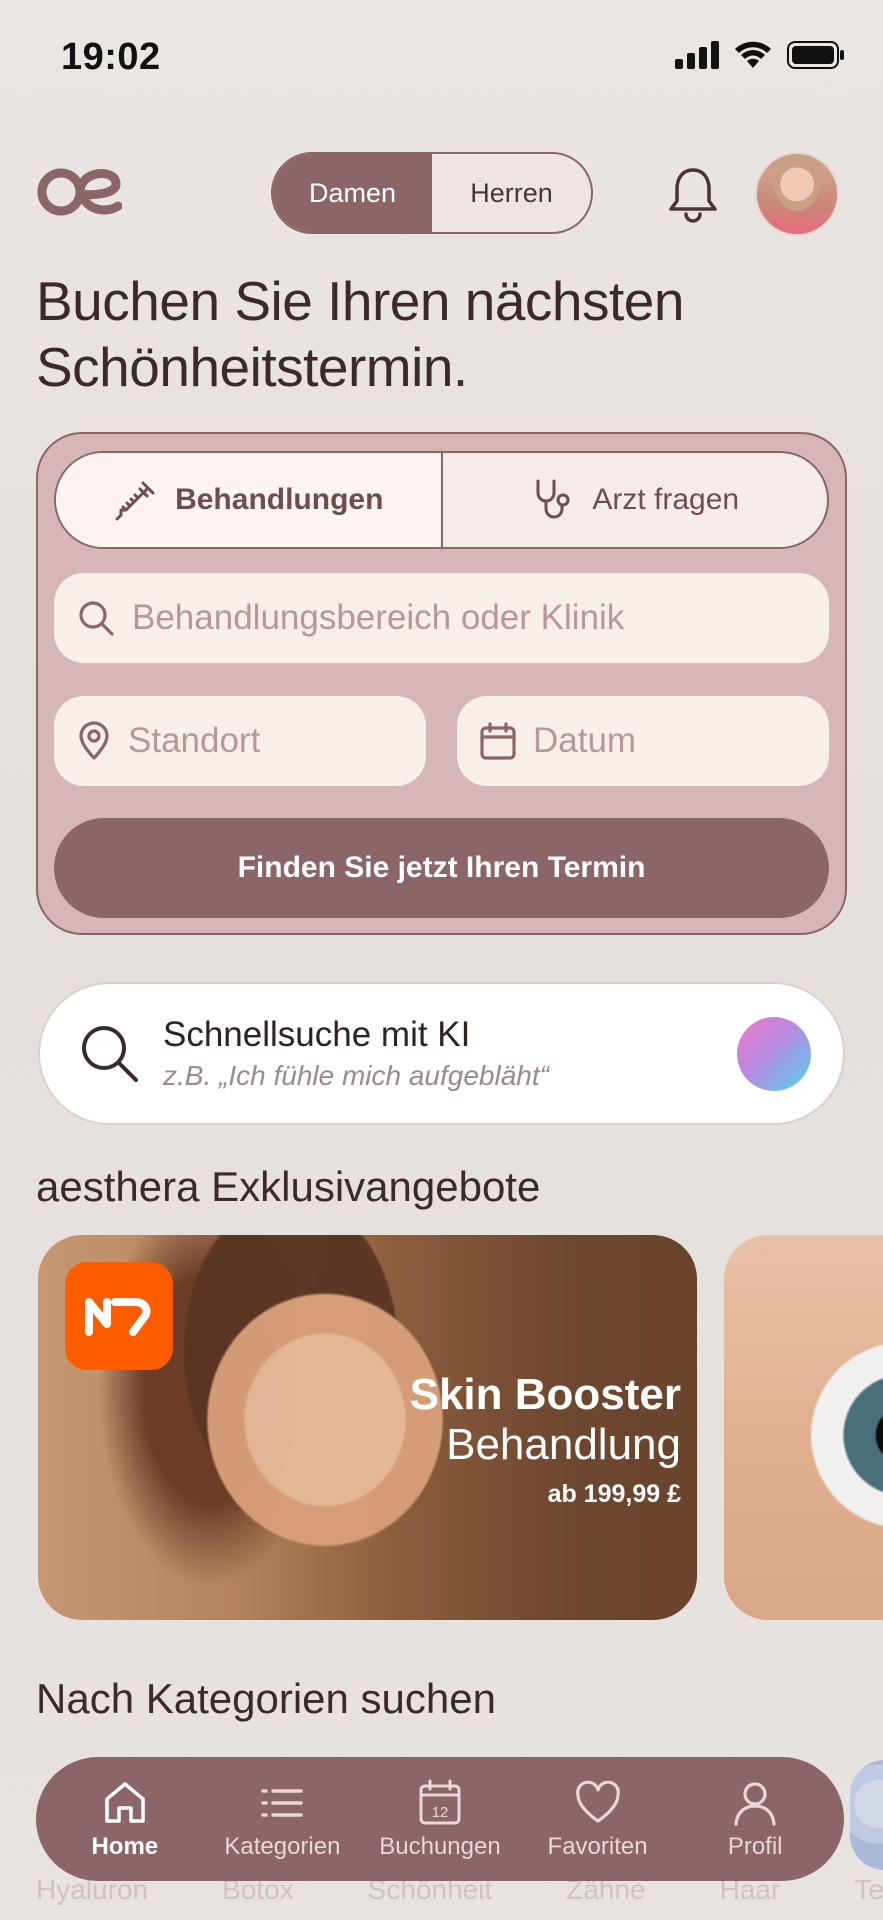 This screenshot has width=883, height=1920. Describe the element at coordinates (125, 1846) in the screenshot. I see `nav-home-label: Home` at that location.